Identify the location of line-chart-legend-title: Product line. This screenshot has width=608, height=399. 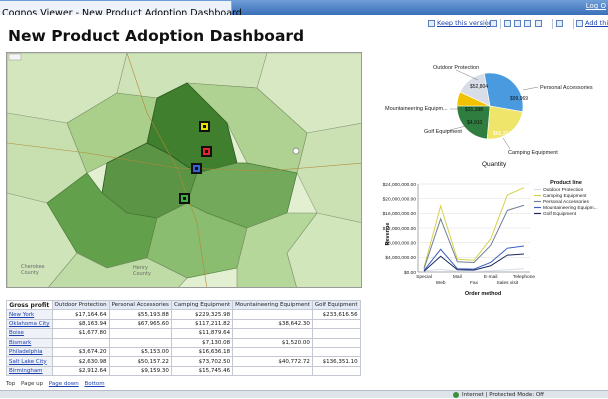
(566, 183).